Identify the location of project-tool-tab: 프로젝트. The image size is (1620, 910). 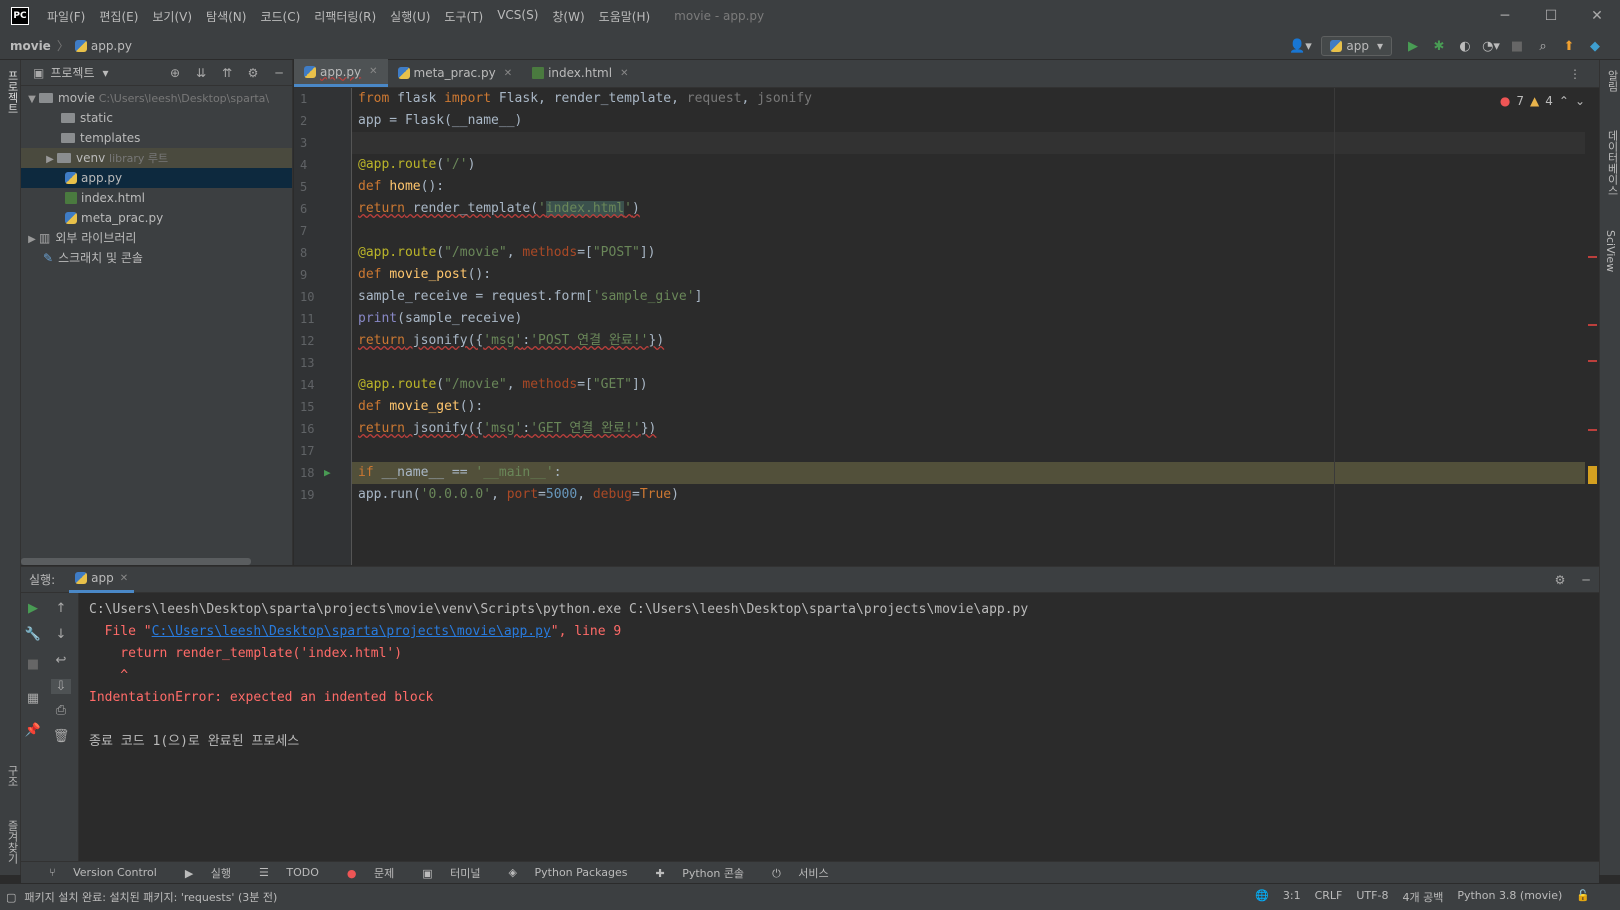
(12, 92).